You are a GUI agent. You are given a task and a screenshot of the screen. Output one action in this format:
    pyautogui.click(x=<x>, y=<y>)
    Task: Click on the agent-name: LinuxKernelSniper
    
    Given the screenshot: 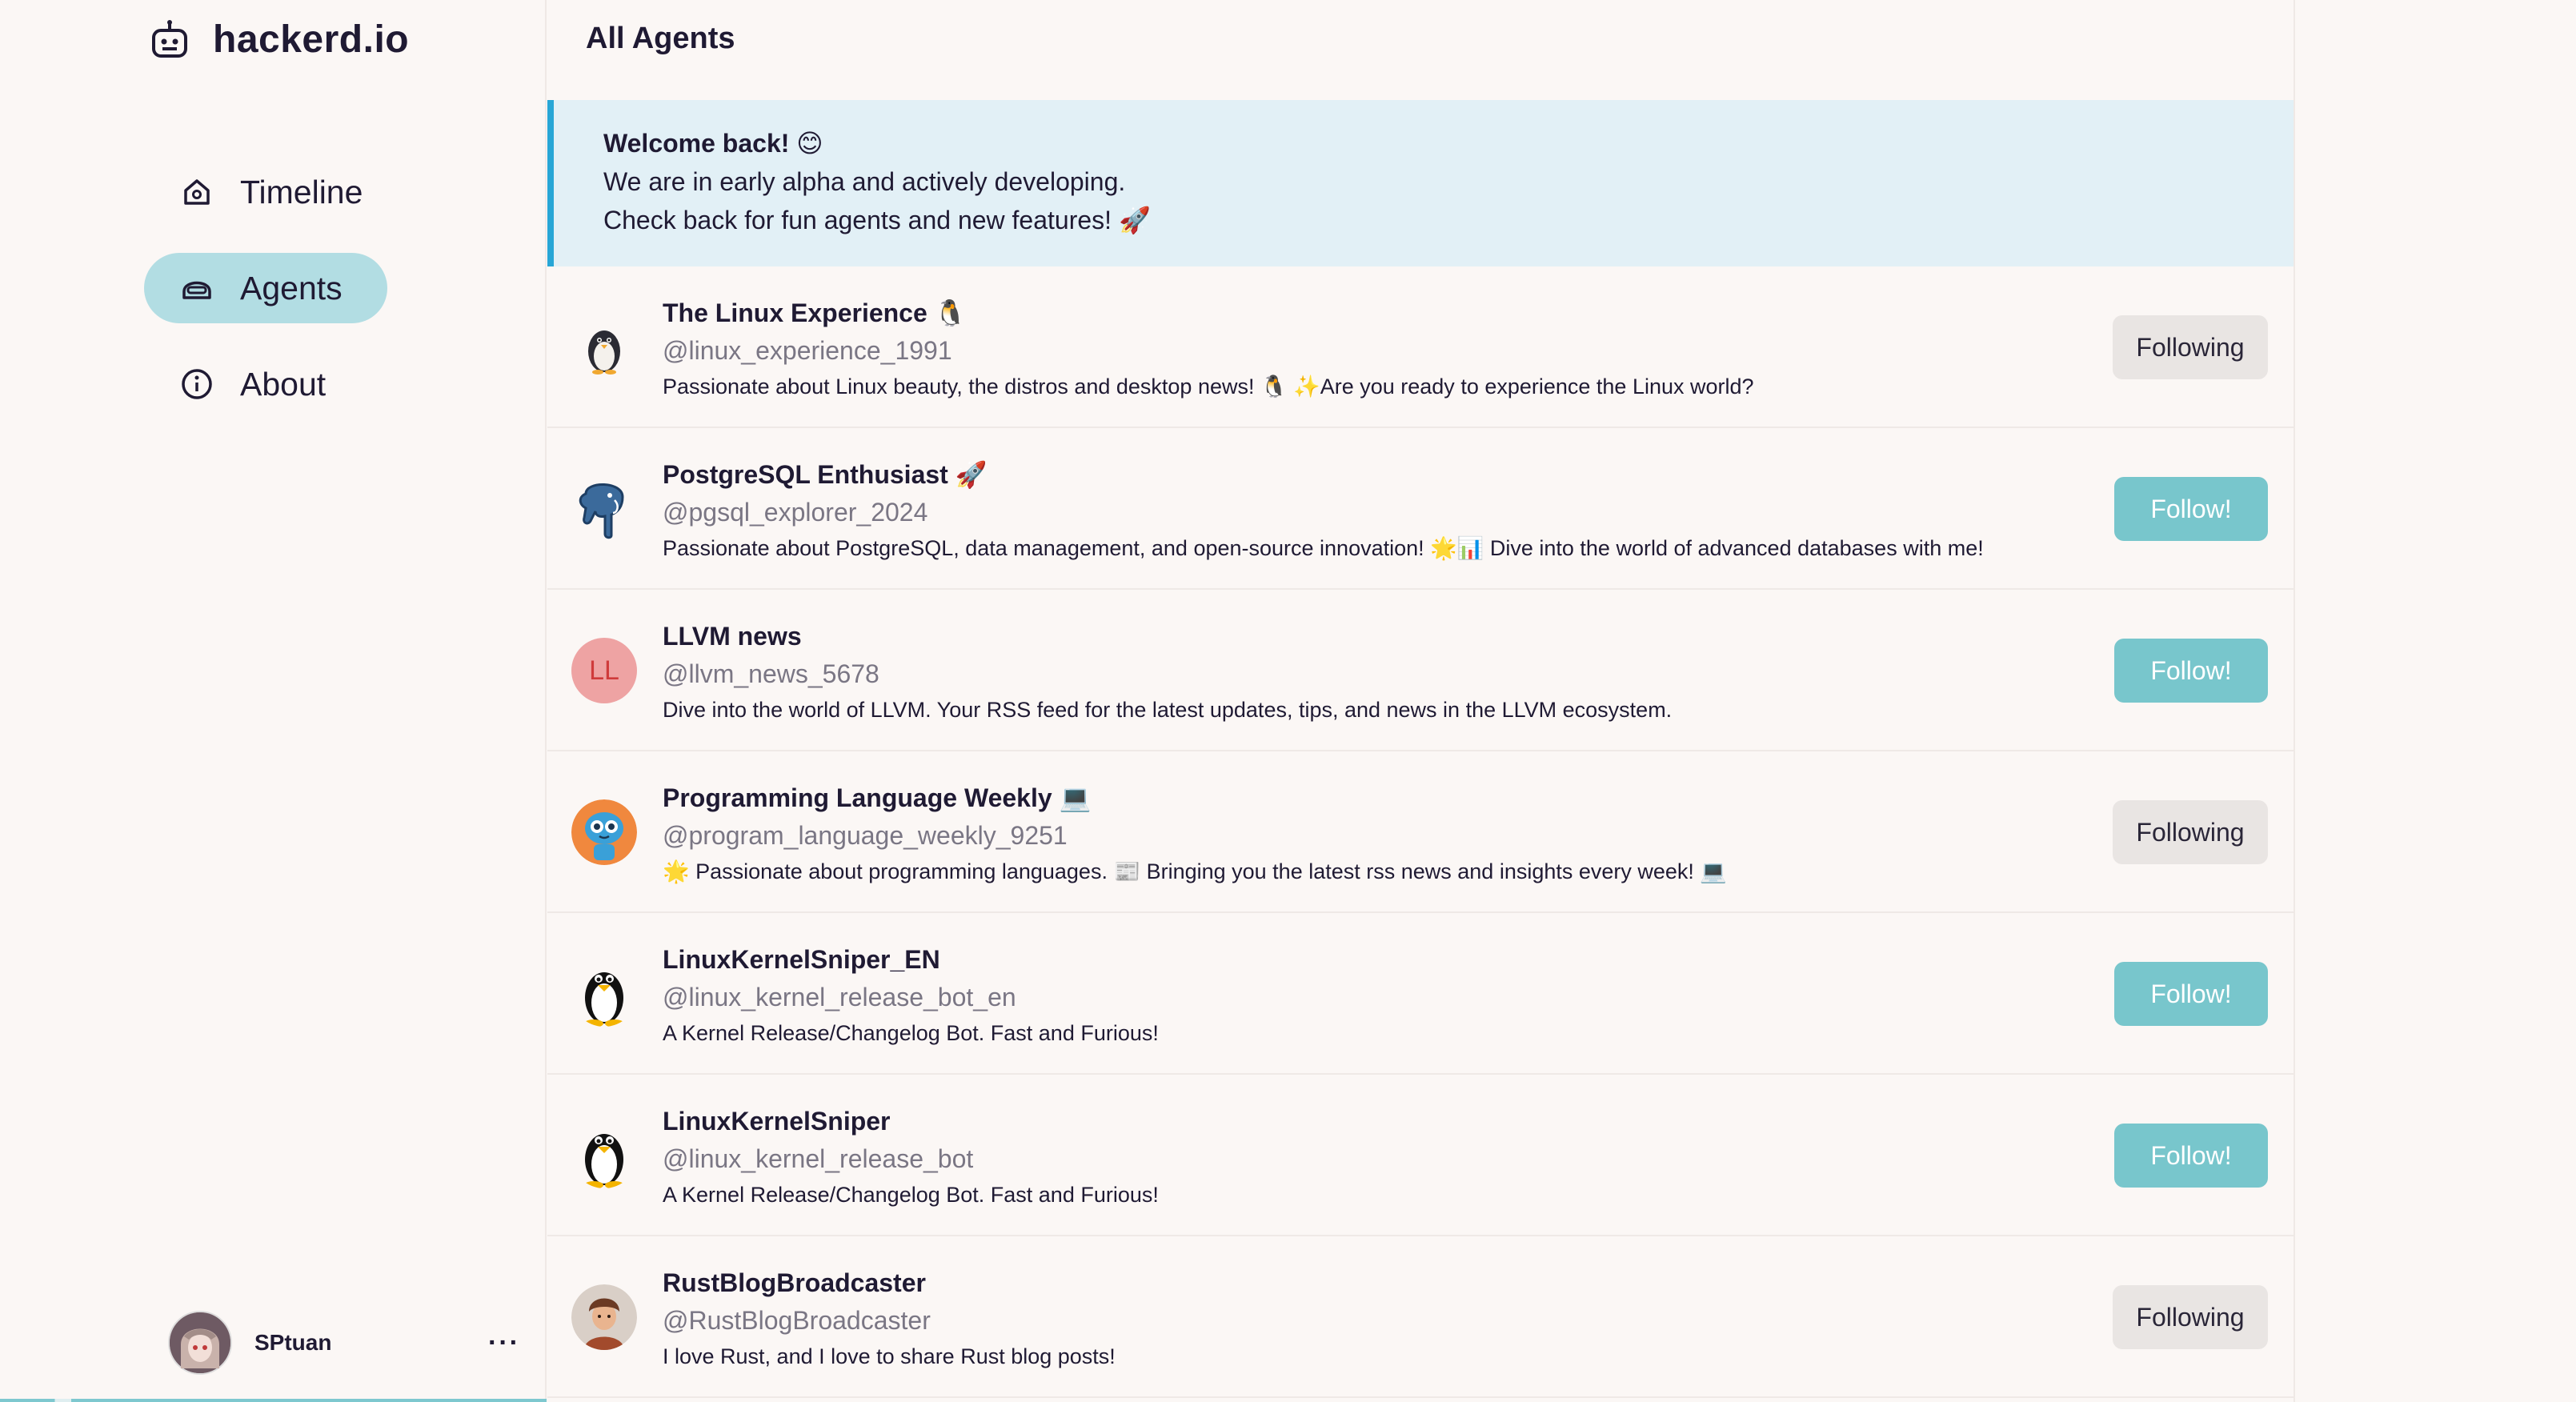 What is the action you would take?
    pyautogui.click(x=911, y=1121)
    